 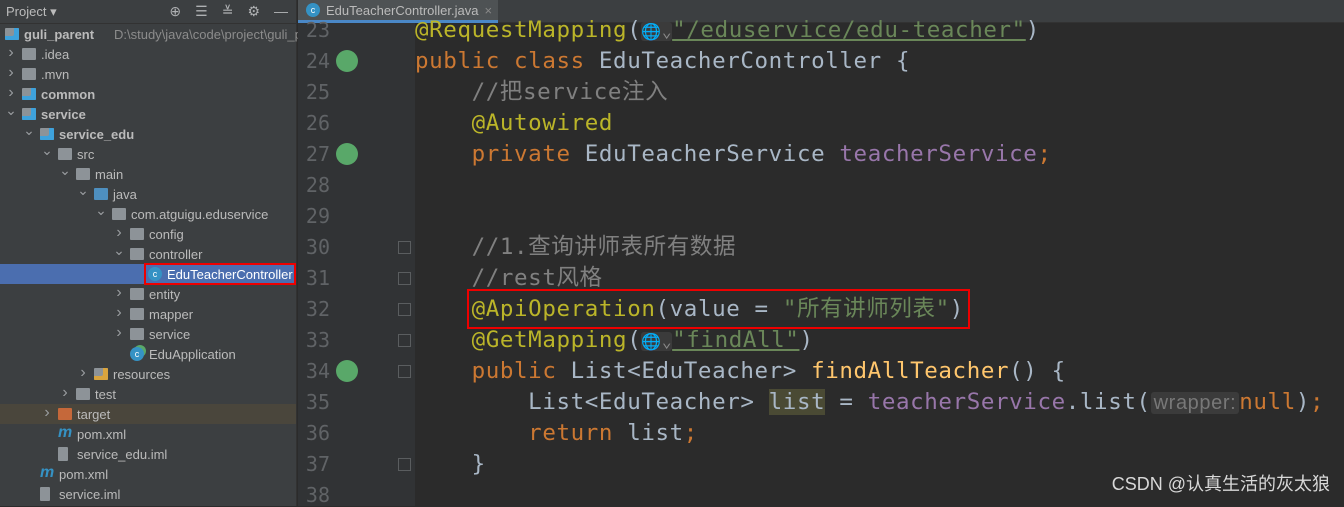 What do you see at coordinates (148, 74) in the screenshot?
I see `tree-item: › .mvn` at bounding box center [148, 74].